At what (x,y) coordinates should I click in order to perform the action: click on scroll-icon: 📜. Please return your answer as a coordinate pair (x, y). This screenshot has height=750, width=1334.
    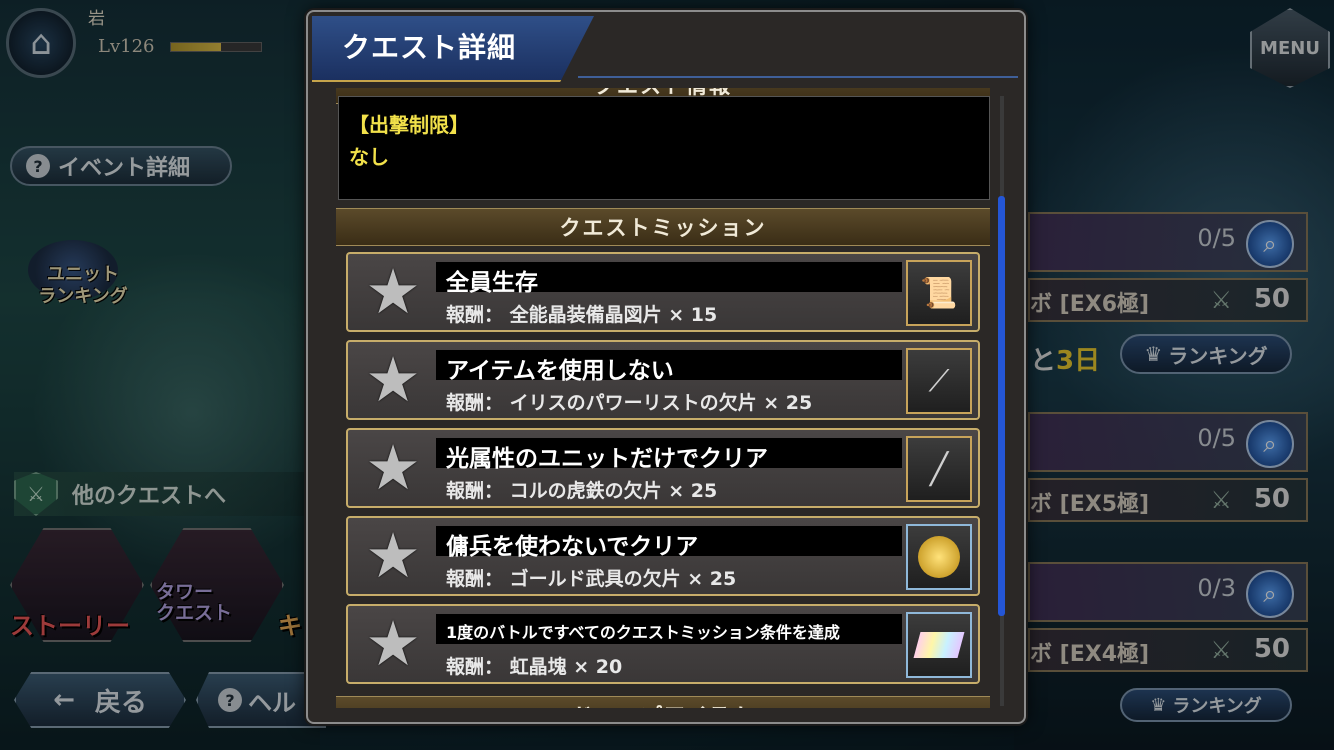
    Looking at the image, I should click on (939, 293).